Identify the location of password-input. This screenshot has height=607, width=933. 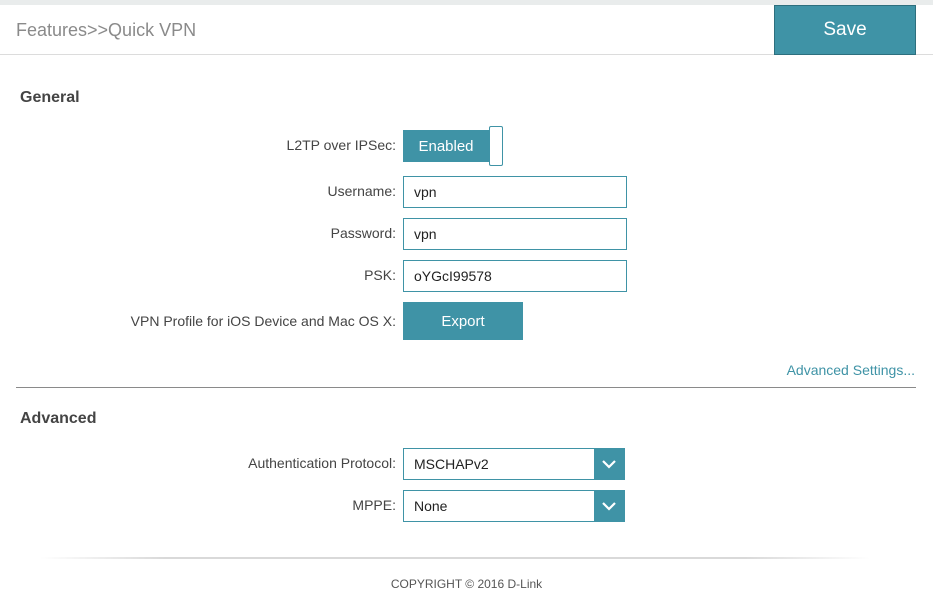
(515, 234).